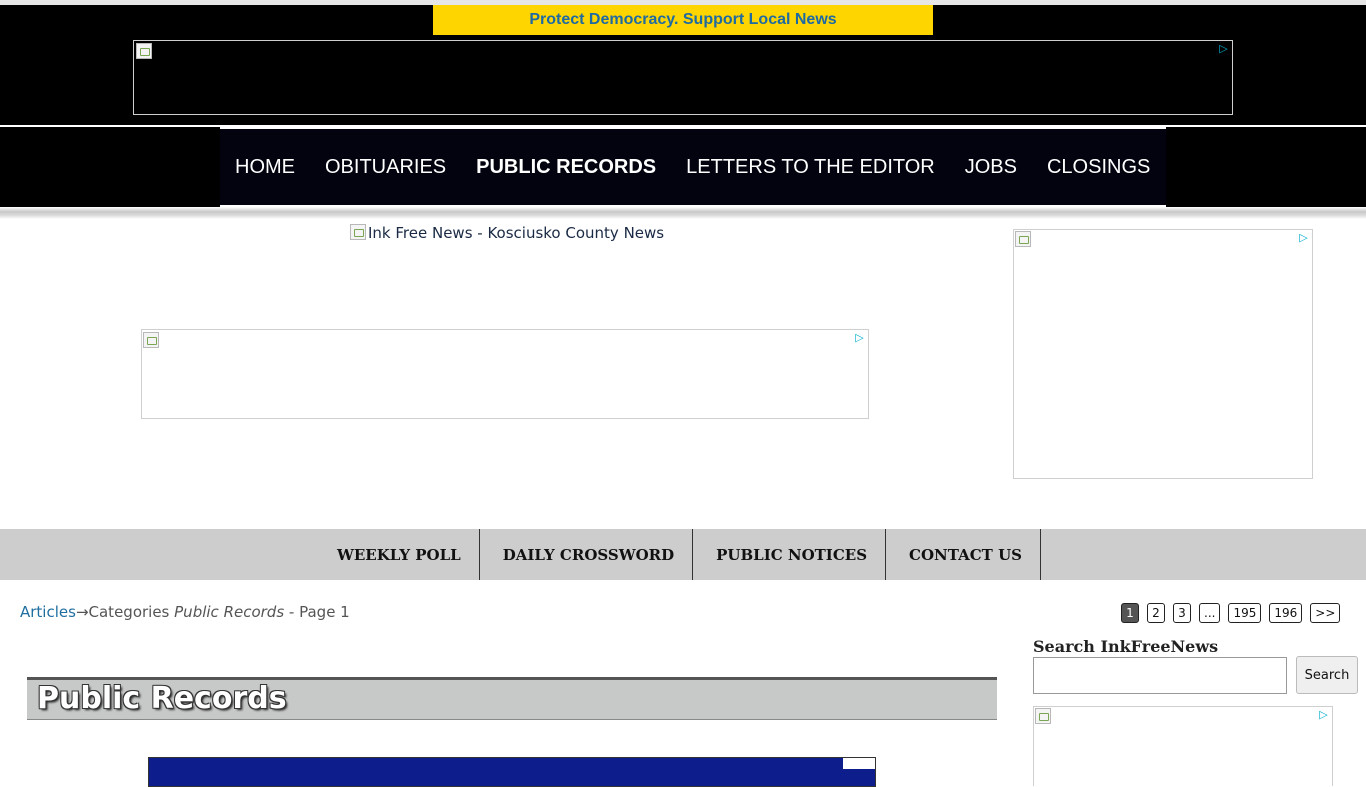 The image size is (1366, 787). What do you see at coordinates (512, 772) in the screenshot?
I see `content-ad` at bounding box center [512, 772].